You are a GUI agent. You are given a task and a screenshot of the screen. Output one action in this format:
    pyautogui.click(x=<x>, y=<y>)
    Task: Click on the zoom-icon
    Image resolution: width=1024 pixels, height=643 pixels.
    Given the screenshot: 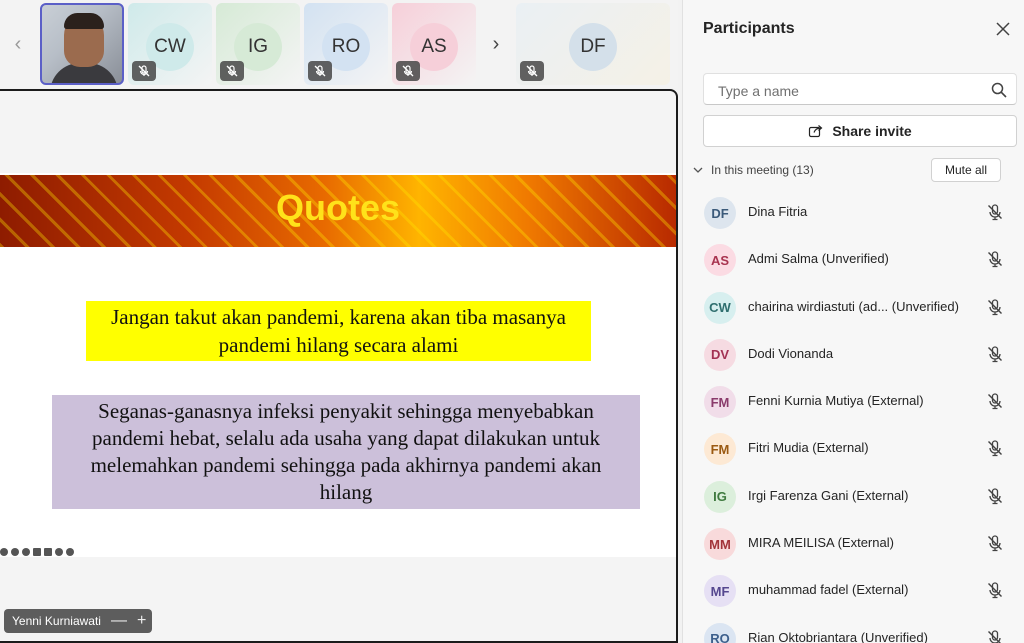 What is the action you would take?
    pyautogui.click(x=26, y=552)
    